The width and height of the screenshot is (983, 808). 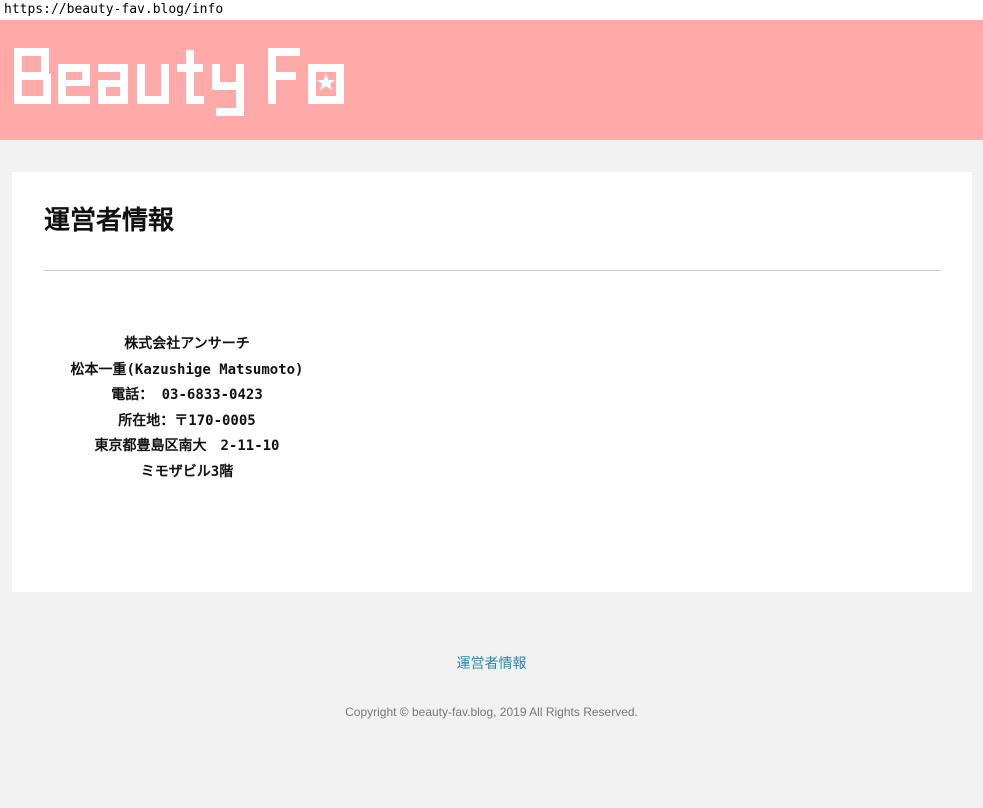 I want to click on building: ミモザビル3階, so click(x=187, y=471).